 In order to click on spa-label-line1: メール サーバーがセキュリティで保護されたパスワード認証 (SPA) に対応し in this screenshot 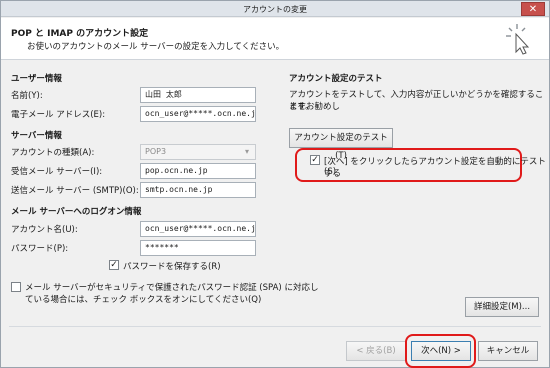, I will do `click(172, 288)`.